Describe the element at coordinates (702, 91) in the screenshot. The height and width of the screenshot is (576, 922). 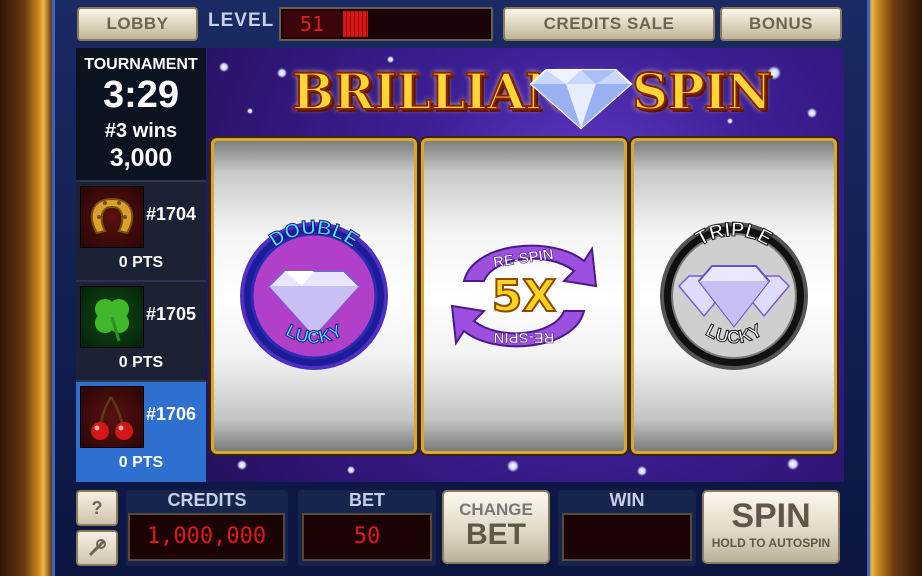
I see `logo-text-right: SPIN` at that location.